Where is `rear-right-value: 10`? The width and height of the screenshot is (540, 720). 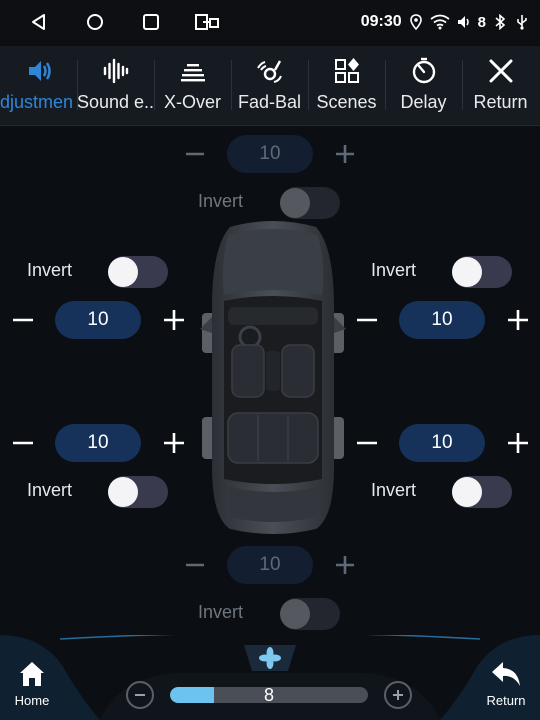 rear-right-value: 10 is located at coordinates (442, 443).